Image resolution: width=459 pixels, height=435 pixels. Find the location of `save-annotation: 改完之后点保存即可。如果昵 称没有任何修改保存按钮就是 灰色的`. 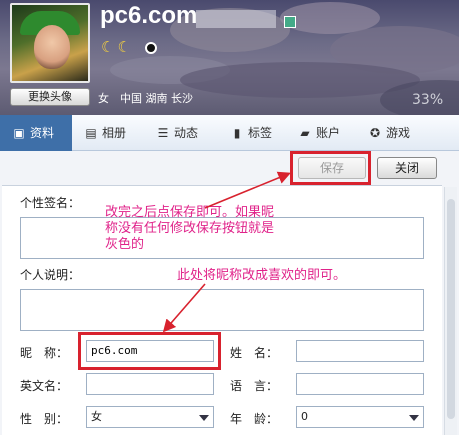

save-annotation: 改完之后点保存即可。如果昵 称没有任何修改保存按钮就是 灰色的 is located at coordinates (189, 229).